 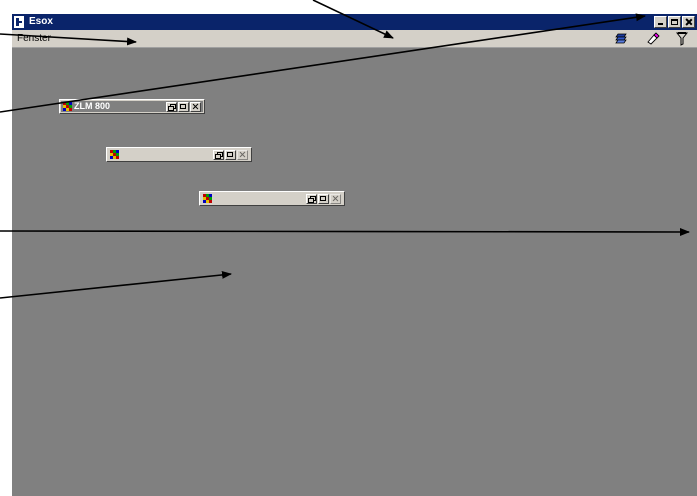 What do you see at coordinates (653, 38) in the screenshot?
I see `pencil-eraser-icon` at bounding box center [653, 38].